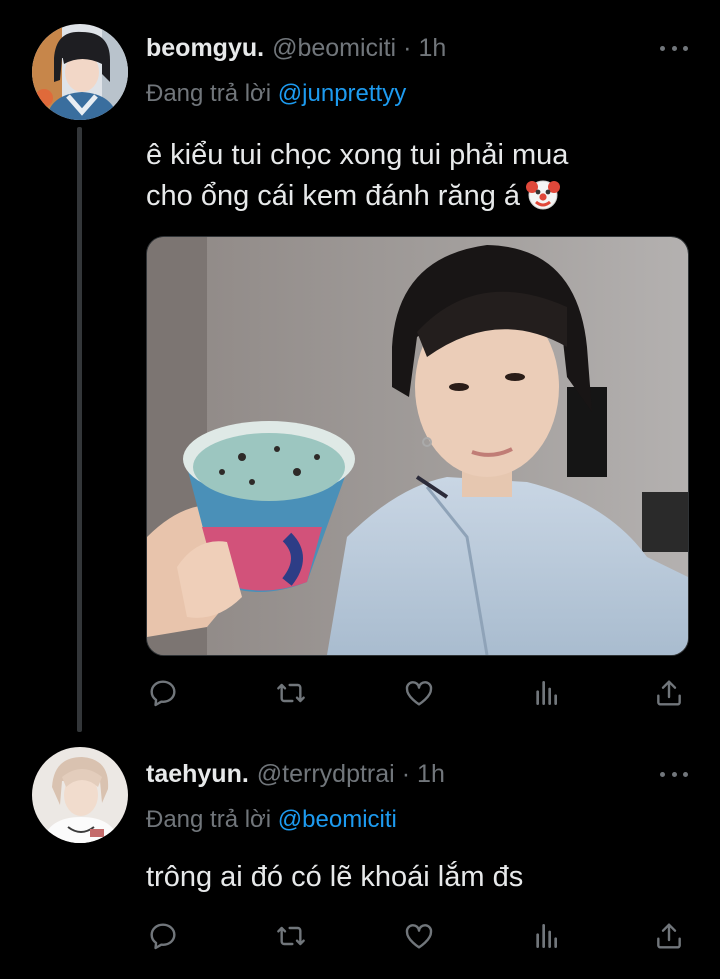  I want to click on replying-to: Đang trả lời @beomiciti, so click(271, 820).